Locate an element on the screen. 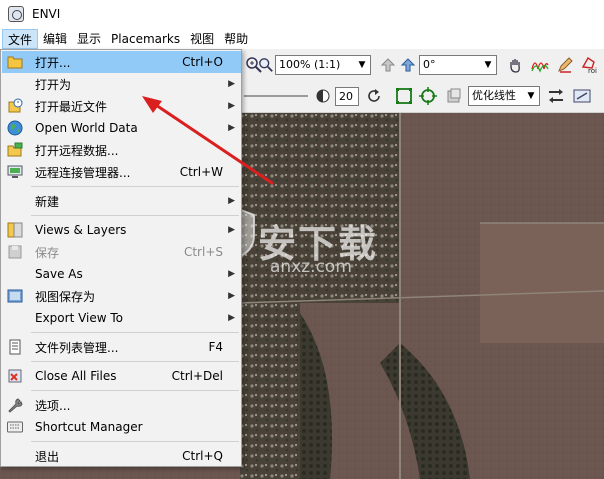 The height and width of the screenshot is (479, 604). rotate-icon is located at coordinates (408, 65).